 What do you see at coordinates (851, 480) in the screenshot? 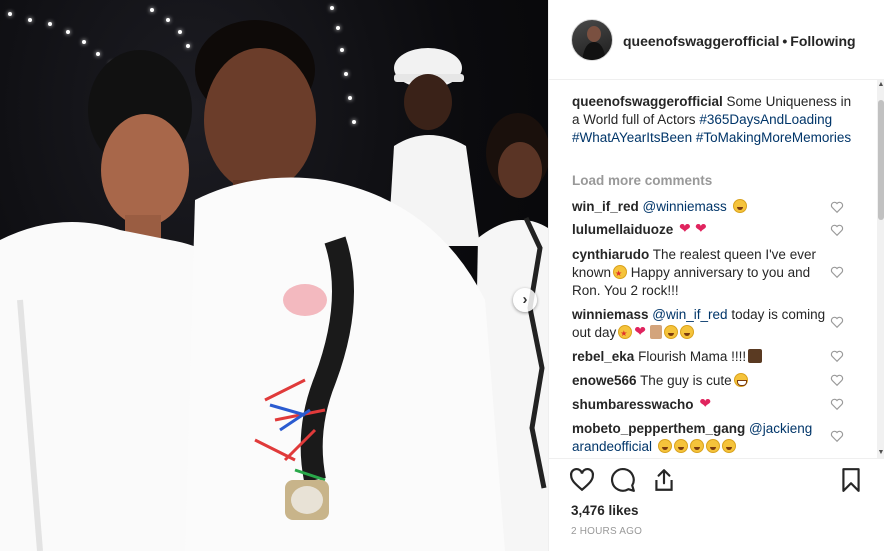
I see `bookmark-icon` at bounding box center [851, 480].